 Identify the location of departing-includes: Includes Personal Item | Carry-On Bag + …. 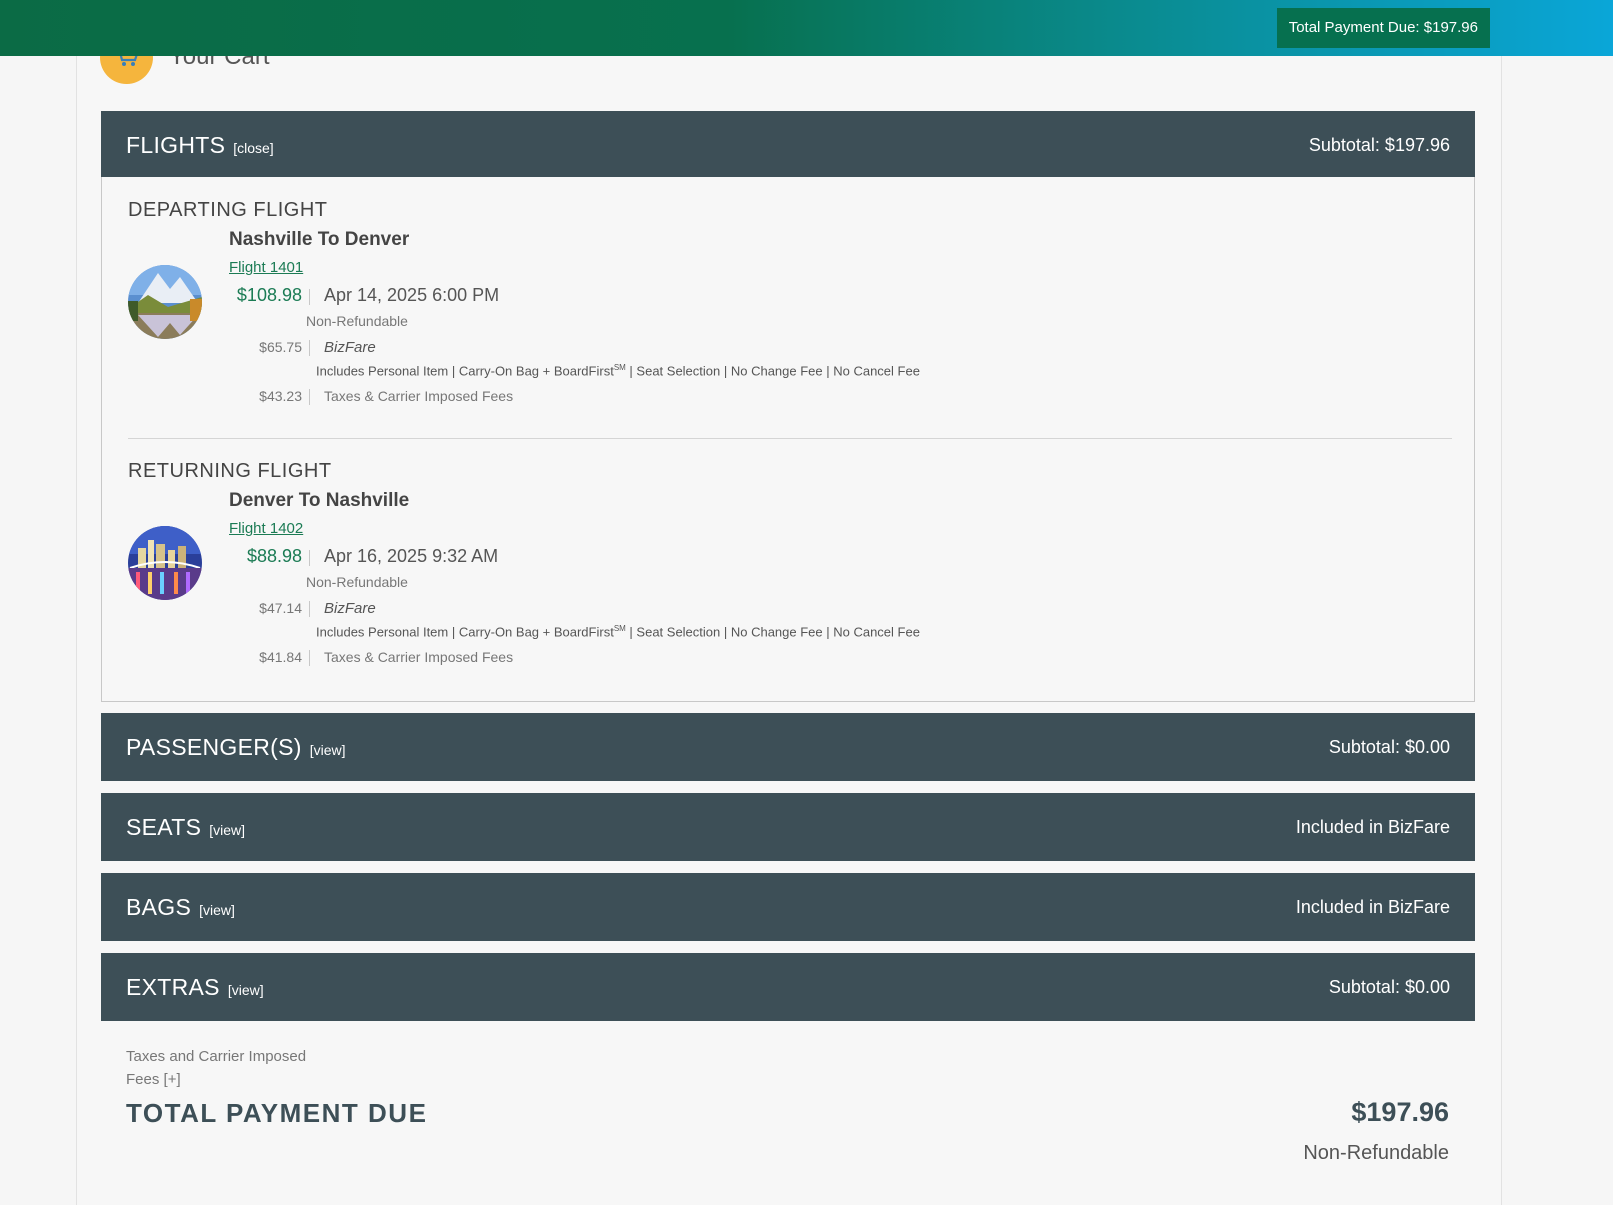
(618, 370).